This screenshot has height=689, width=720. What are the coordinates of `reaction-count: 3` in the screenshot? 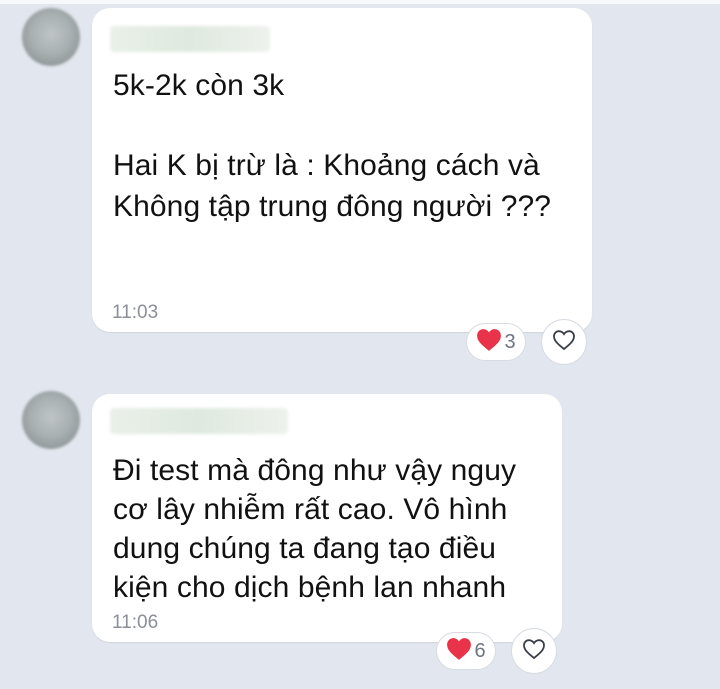 It's located at (510, 341).